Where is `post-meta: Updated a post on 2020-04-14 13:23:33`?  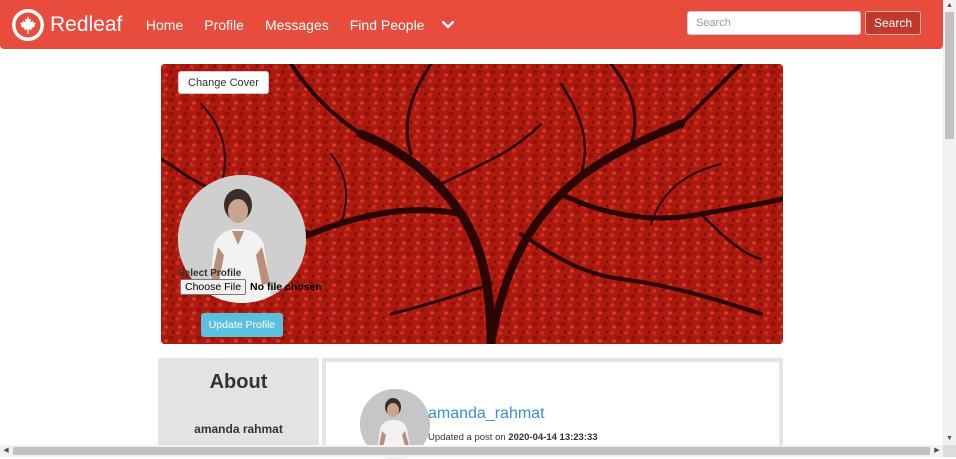 post-meta: Updated a post on 2020-04-14 13:23:33 is located at coordinates (513, 437).